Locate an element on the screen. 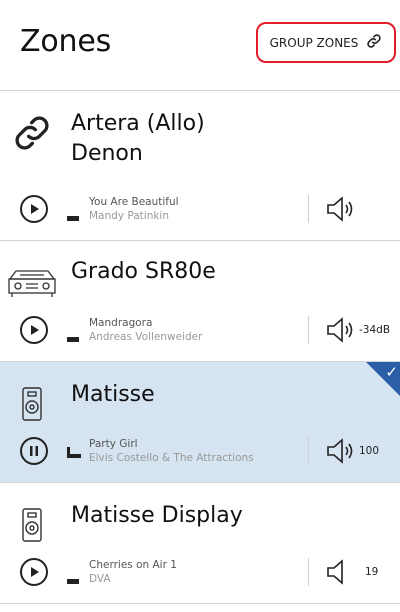 The image size is (400, 612). volume-level: 100 is located at coordinates (369, 451).